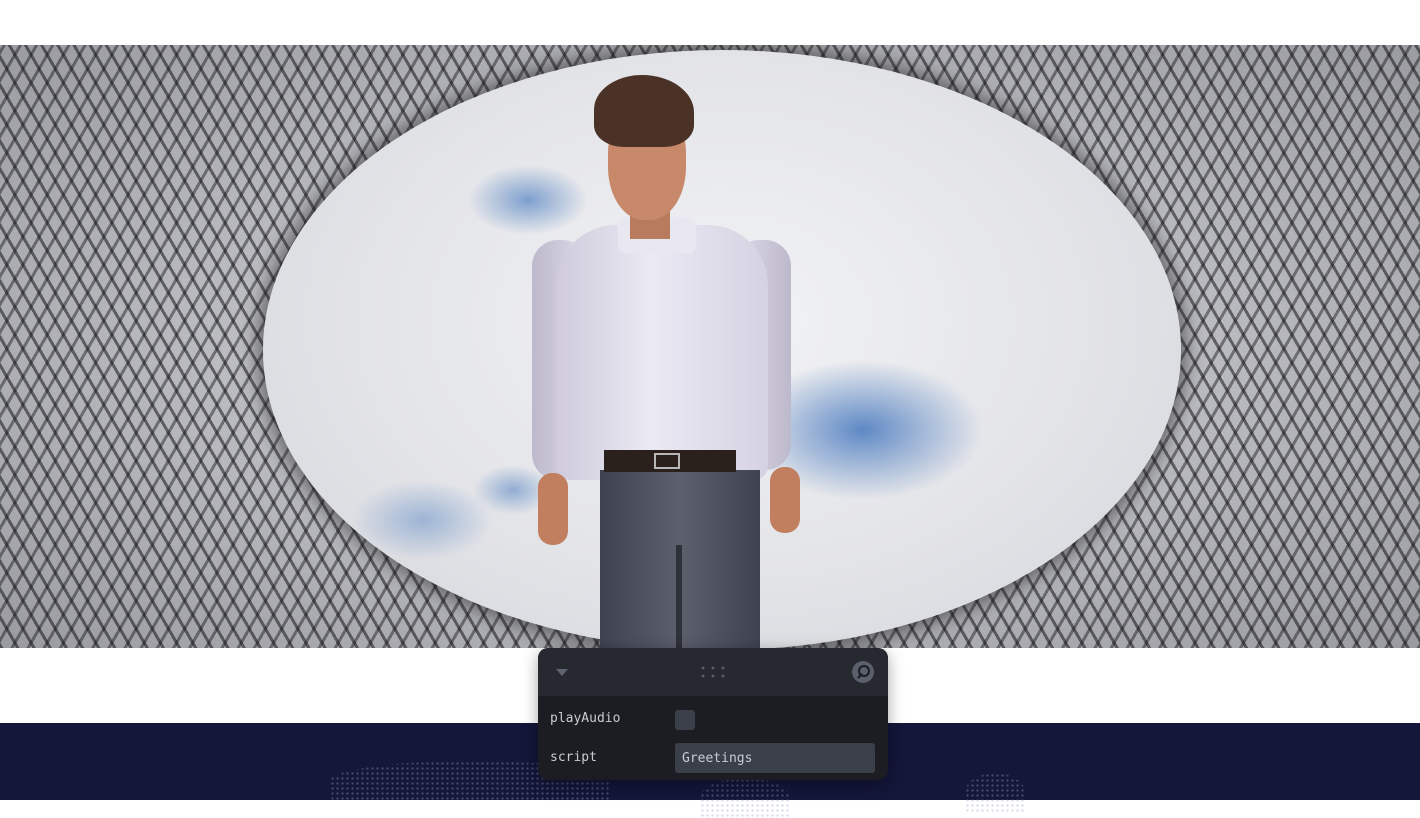 The width and height of the screenshot is (1420, 818). What do you see at coordinates (667, 461) in the screenshot?
I see `avatar-belt-buckle` at bounding box center [667, 461].